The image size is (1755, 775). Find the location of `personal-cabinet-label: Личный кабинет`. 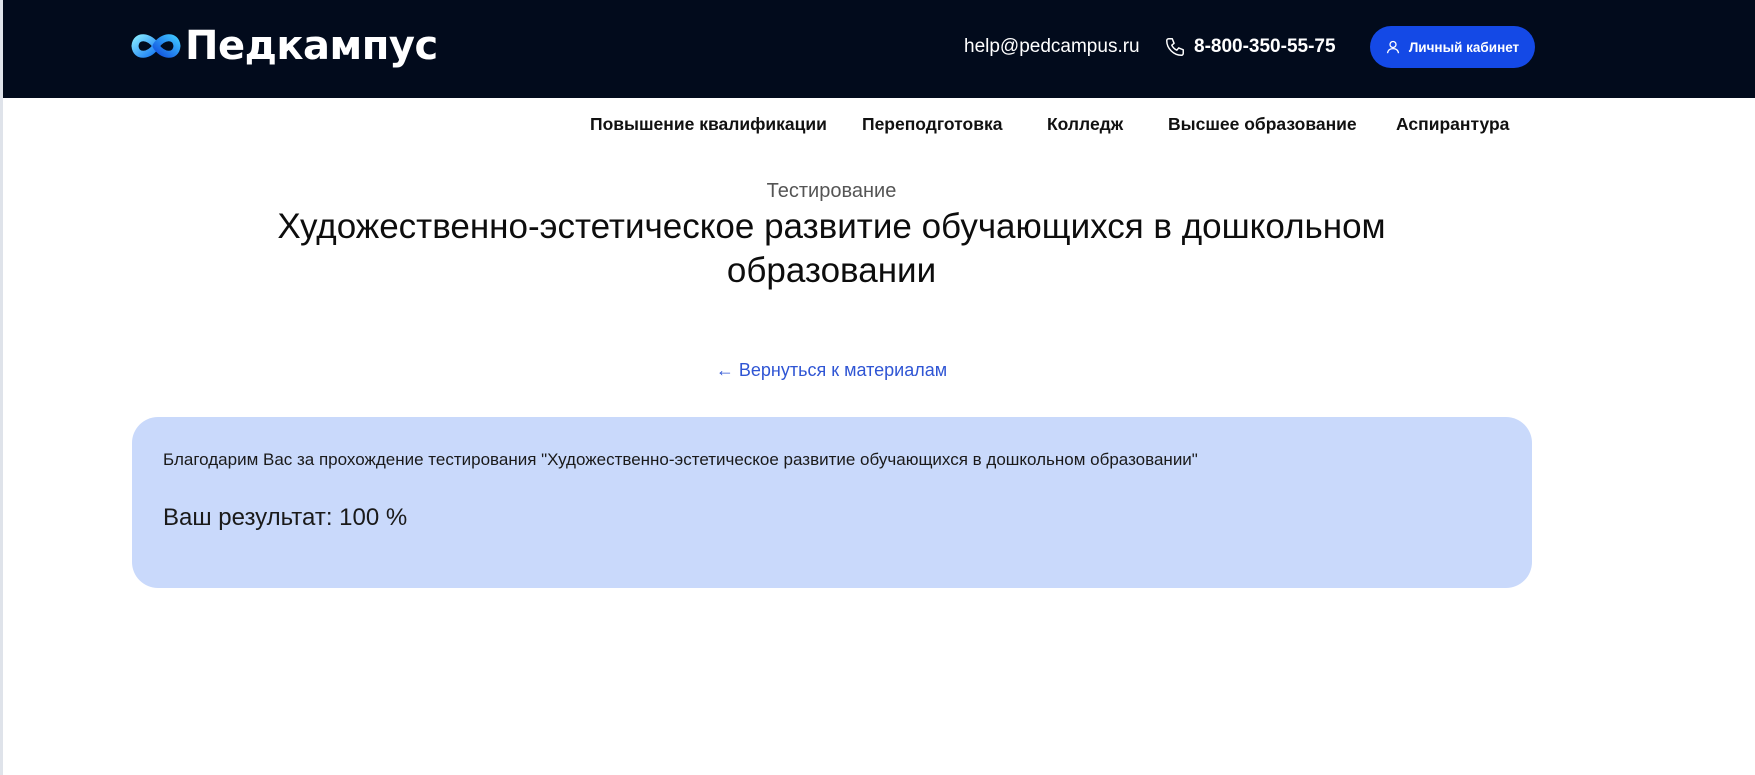

personal-cabinet-label: Личный кабинет is located at coordinates (1464, 47).